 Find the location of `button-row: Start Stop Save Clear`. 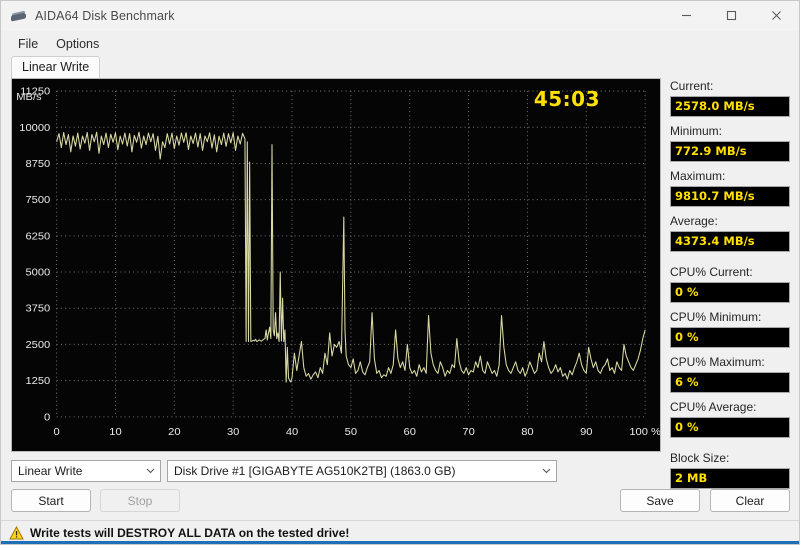

button-row: Start Stop Save Clear is located at coordinates (400, 500).